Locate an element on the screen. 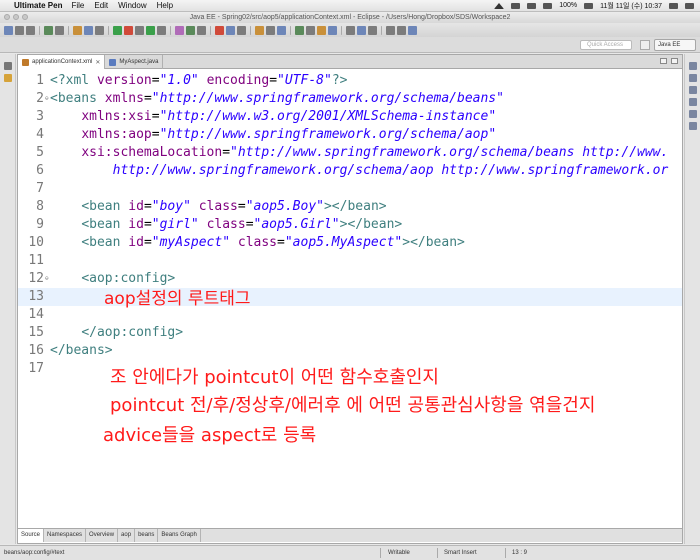  attr-value: "aop5.Boy" is located at coordinates (284, 206).